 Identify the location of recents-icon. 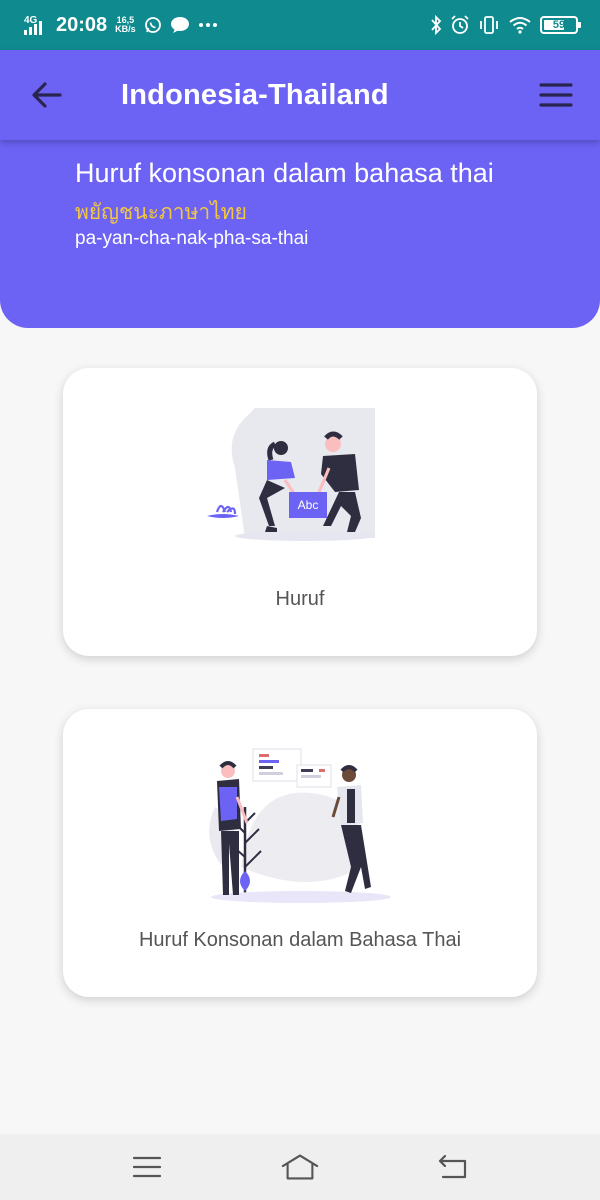
(146, 1167).